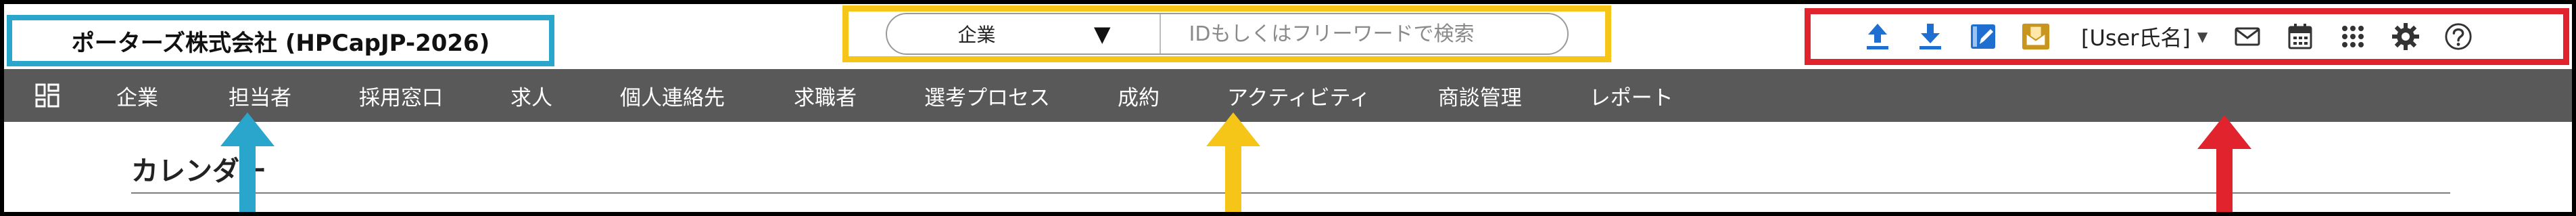 Image resolution: width=2576 pixels, height=216 pixels. I want to click on annotation-arrow-red, so click(2224, 163).